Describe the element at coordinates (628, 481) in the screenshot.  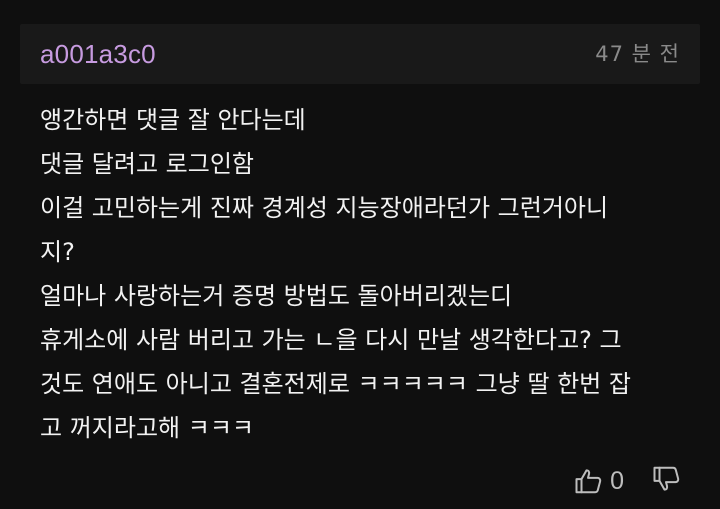
I see `comment-actions: 0` at that location.